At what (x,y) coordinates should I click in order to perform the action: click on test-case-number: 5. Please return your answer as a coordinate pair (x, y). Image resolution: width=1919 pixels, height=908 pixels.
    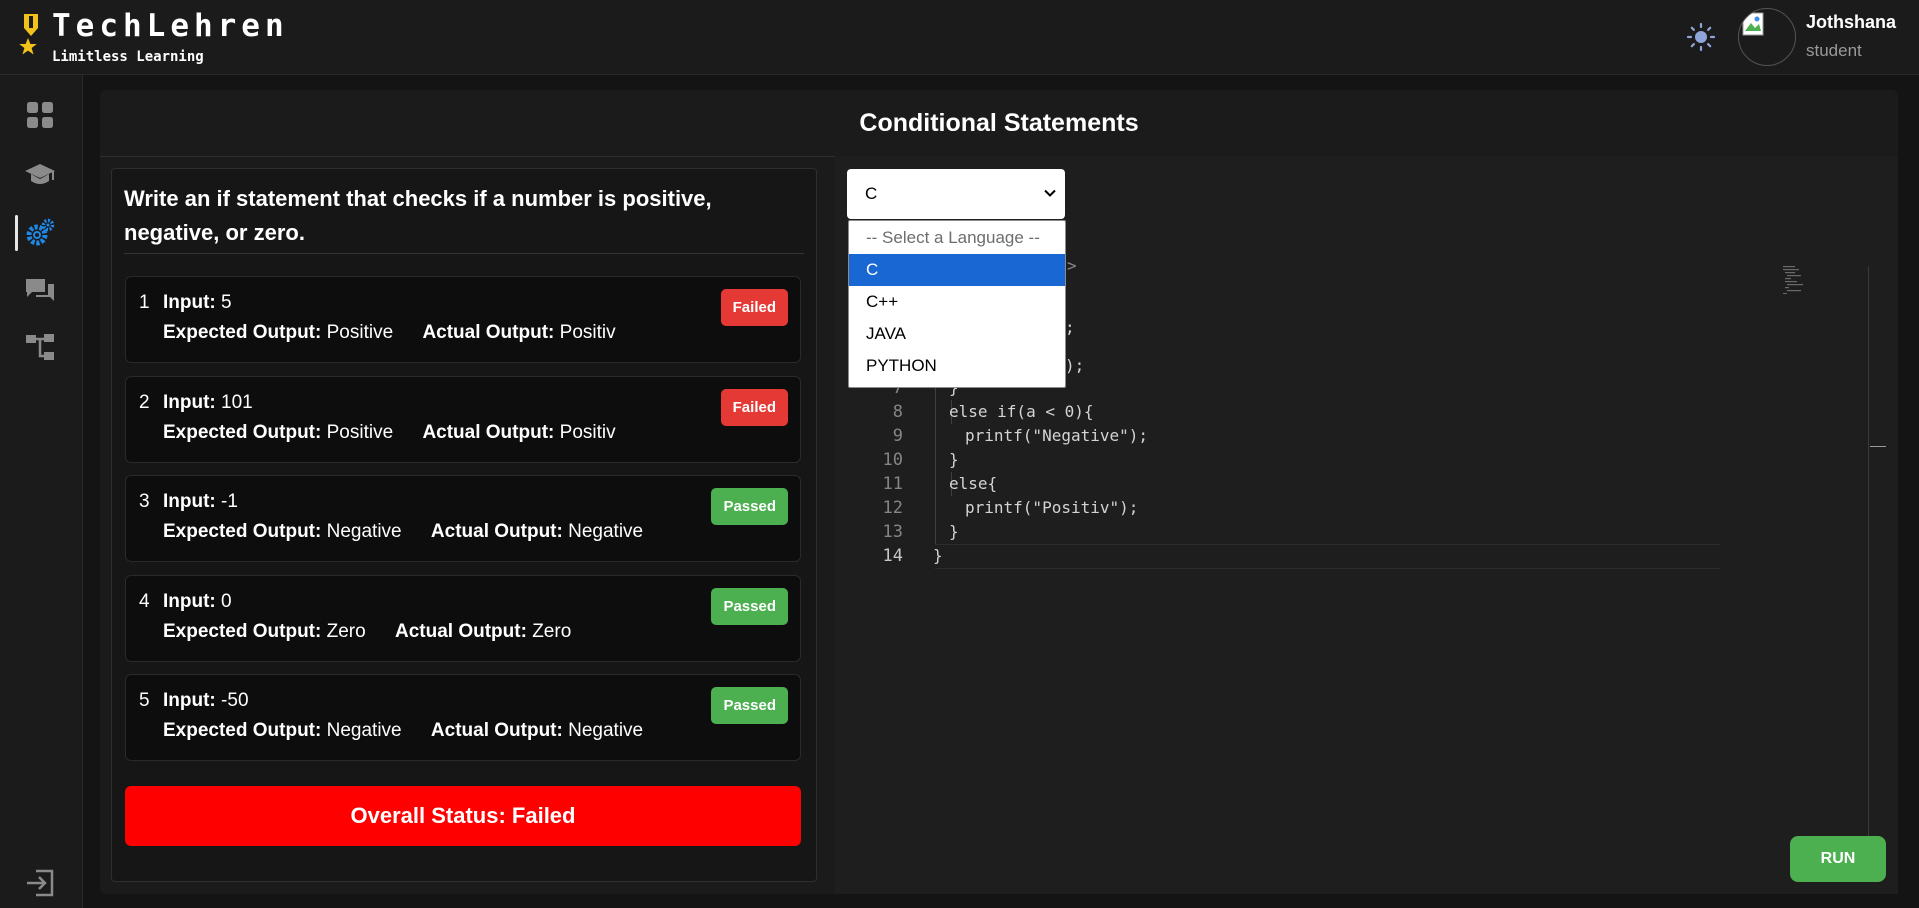
    Looking at the image, I should click on (144, 700).